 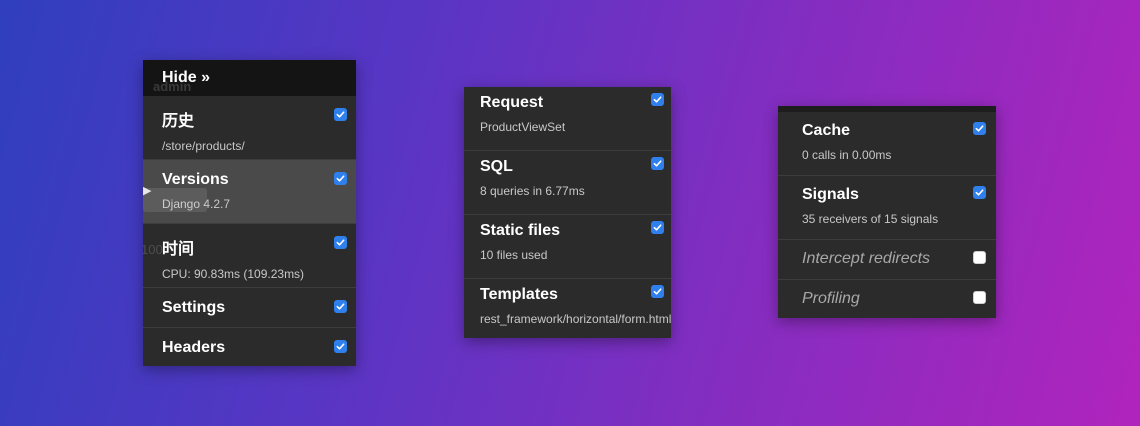 What do you see at coordinates (866, 258) in the screenshot?
I see `panel-item-title: Intercept redirects` at bounding box center [866, 258].